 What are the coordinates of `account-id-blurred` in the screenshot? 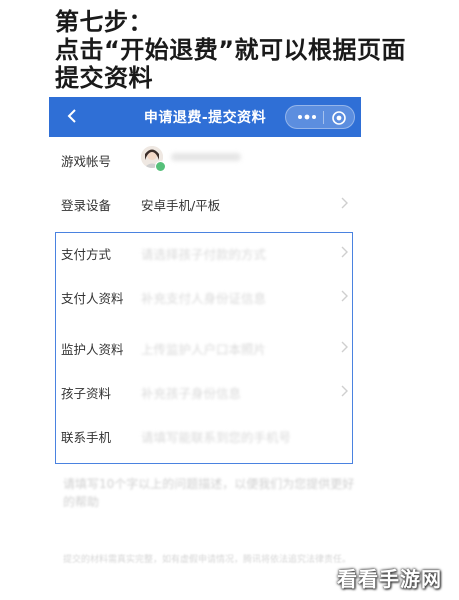 It's located at (206, 157).